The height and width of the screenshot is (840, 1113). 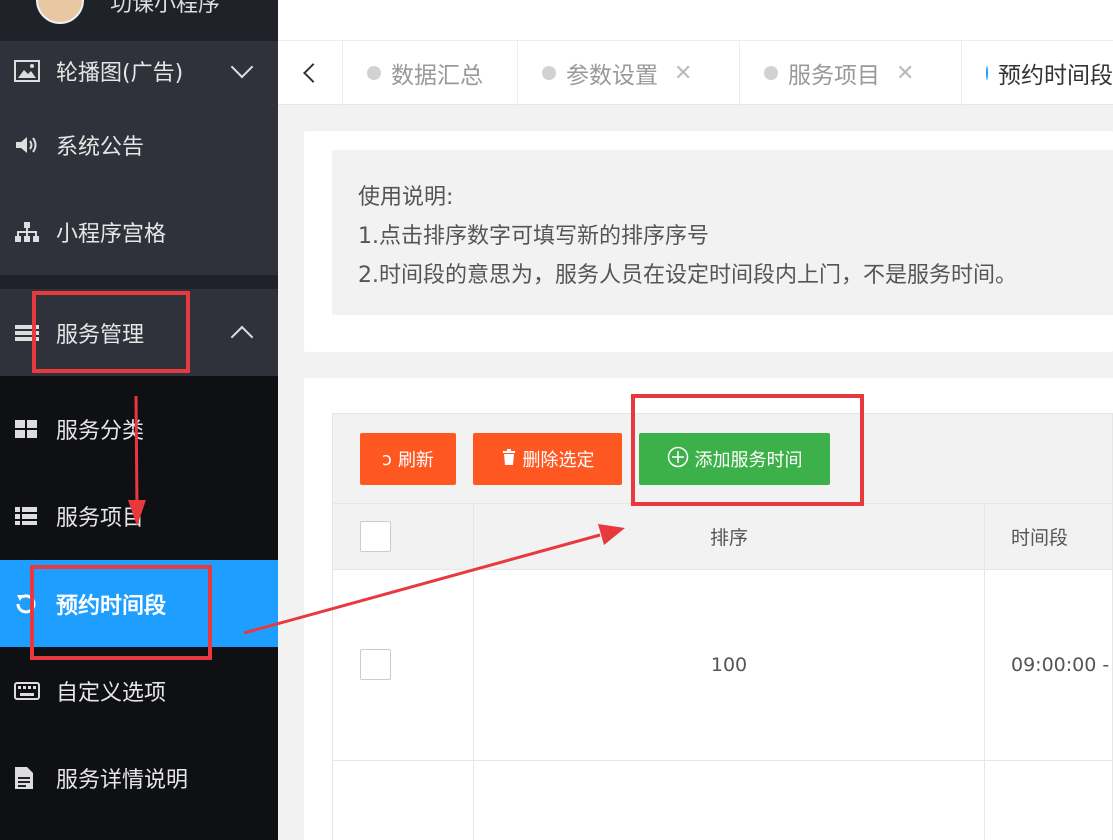 What do you see at coordinates (376, 515) in the screenshot?
I see `annotation-arrows` at bounding box center [376, 515].